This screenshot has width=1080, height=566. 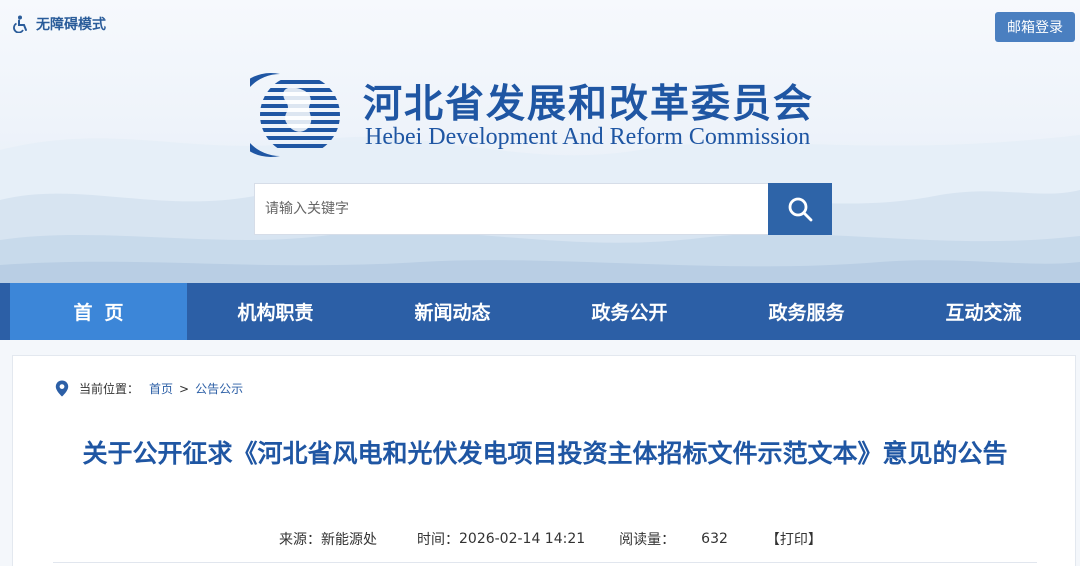 I want to click on nav-item-organization: 机构职责, so click(x=275, y=311).